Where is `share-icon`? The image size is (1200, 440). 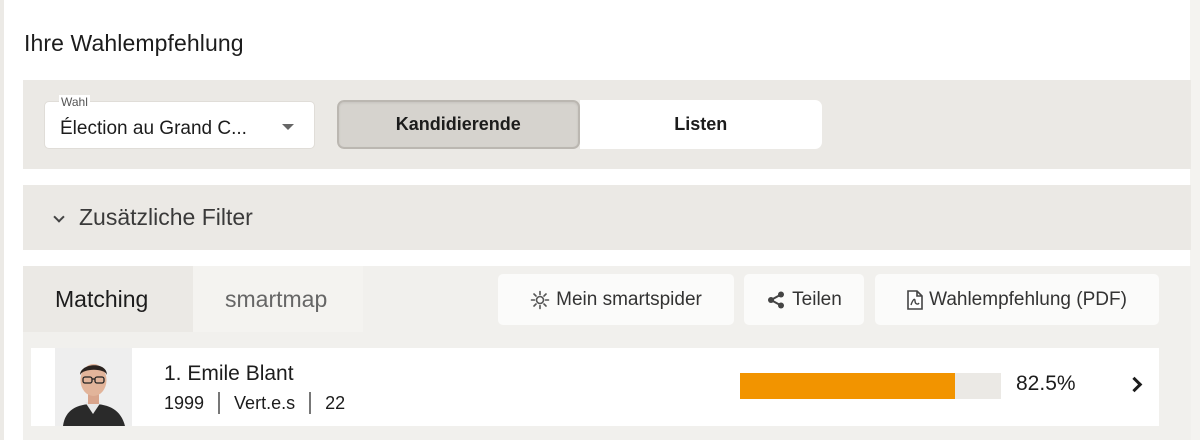 share-icon is located at coordinates (776, 300).